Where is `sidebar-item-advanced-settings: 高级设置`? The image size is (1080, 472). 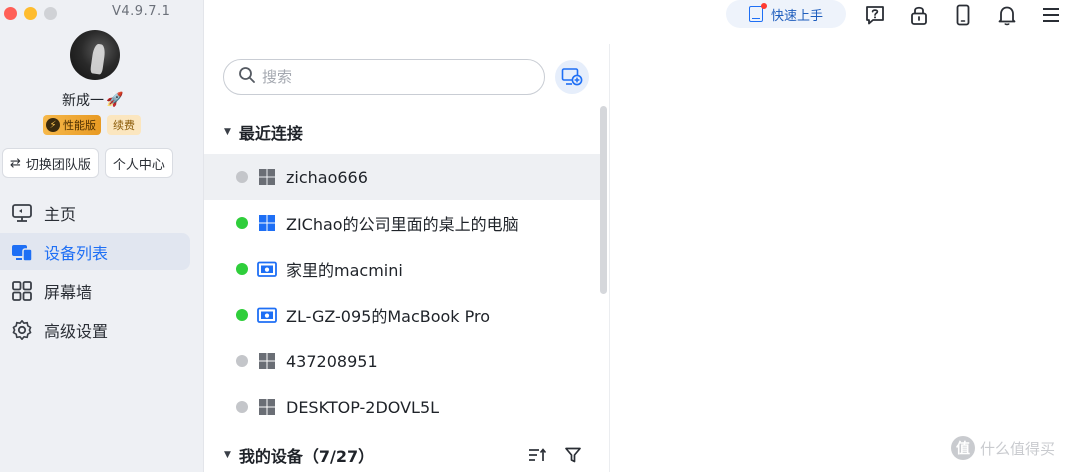
sidebar-item-advanced-settings: 高级设置 is located at coordinates (95, 329).